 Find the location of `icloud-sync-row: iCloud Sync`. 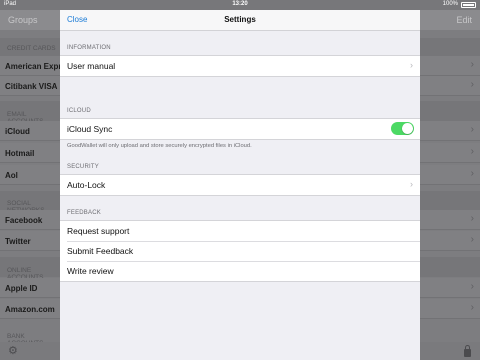

icloud-sync-row: iCloud Sync is located at coordinates (240, 129).